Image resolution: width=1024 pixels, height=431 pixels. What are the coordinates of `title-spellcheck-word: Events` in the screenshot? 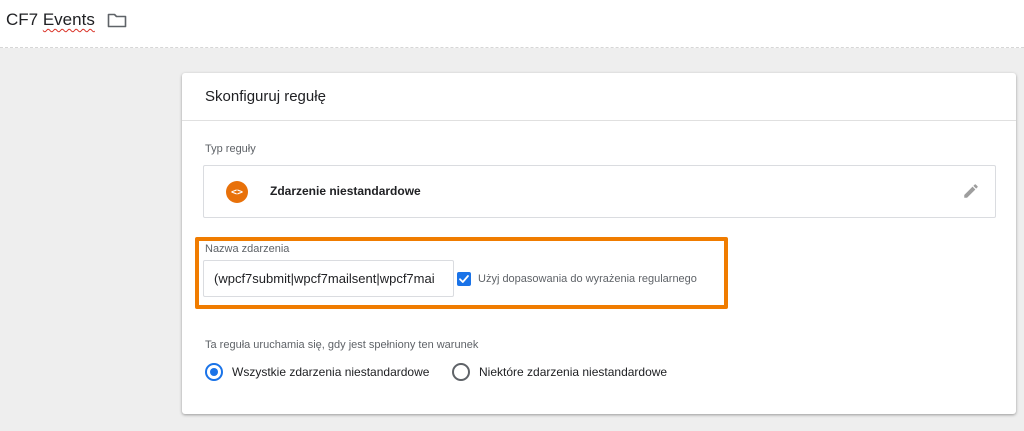 It's located at (68, 19).